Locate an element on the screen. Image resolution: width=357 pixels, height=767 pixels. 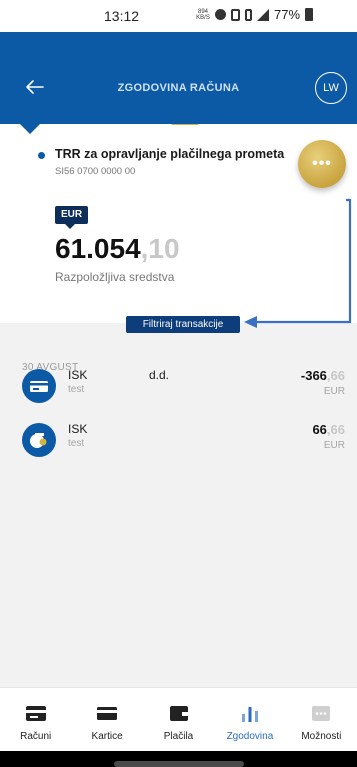
card-payment-icon is located at coordinates (39, 386).